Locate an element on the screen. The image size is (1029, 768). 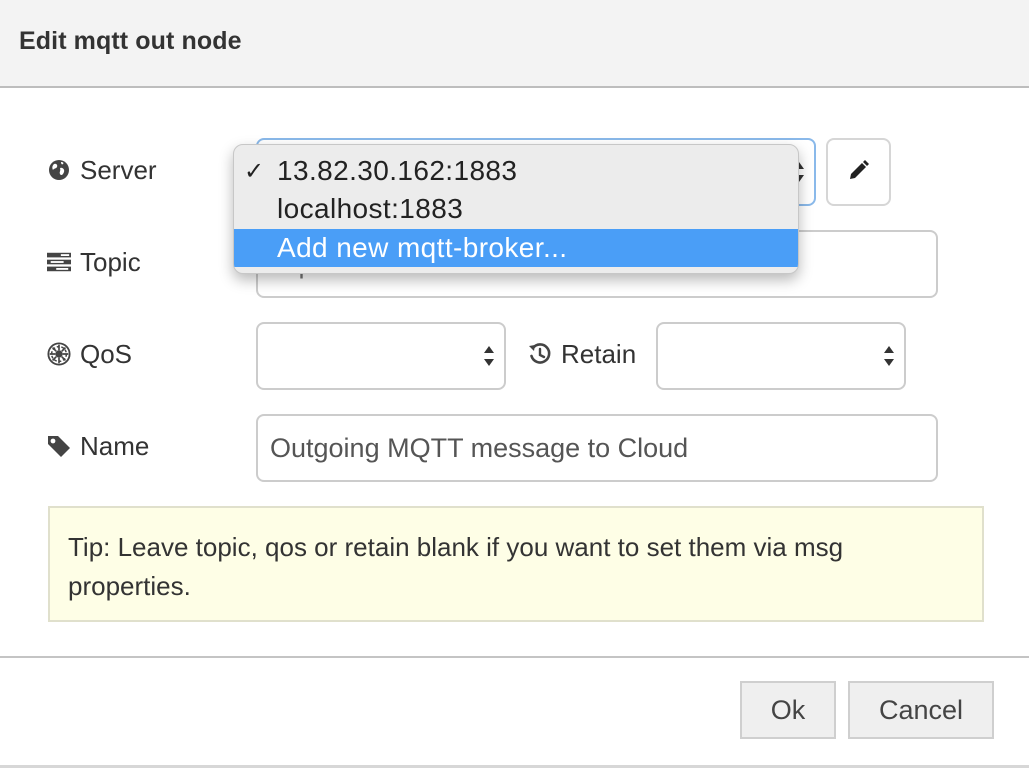
name-label: Name is located at coordinates (115, 445).